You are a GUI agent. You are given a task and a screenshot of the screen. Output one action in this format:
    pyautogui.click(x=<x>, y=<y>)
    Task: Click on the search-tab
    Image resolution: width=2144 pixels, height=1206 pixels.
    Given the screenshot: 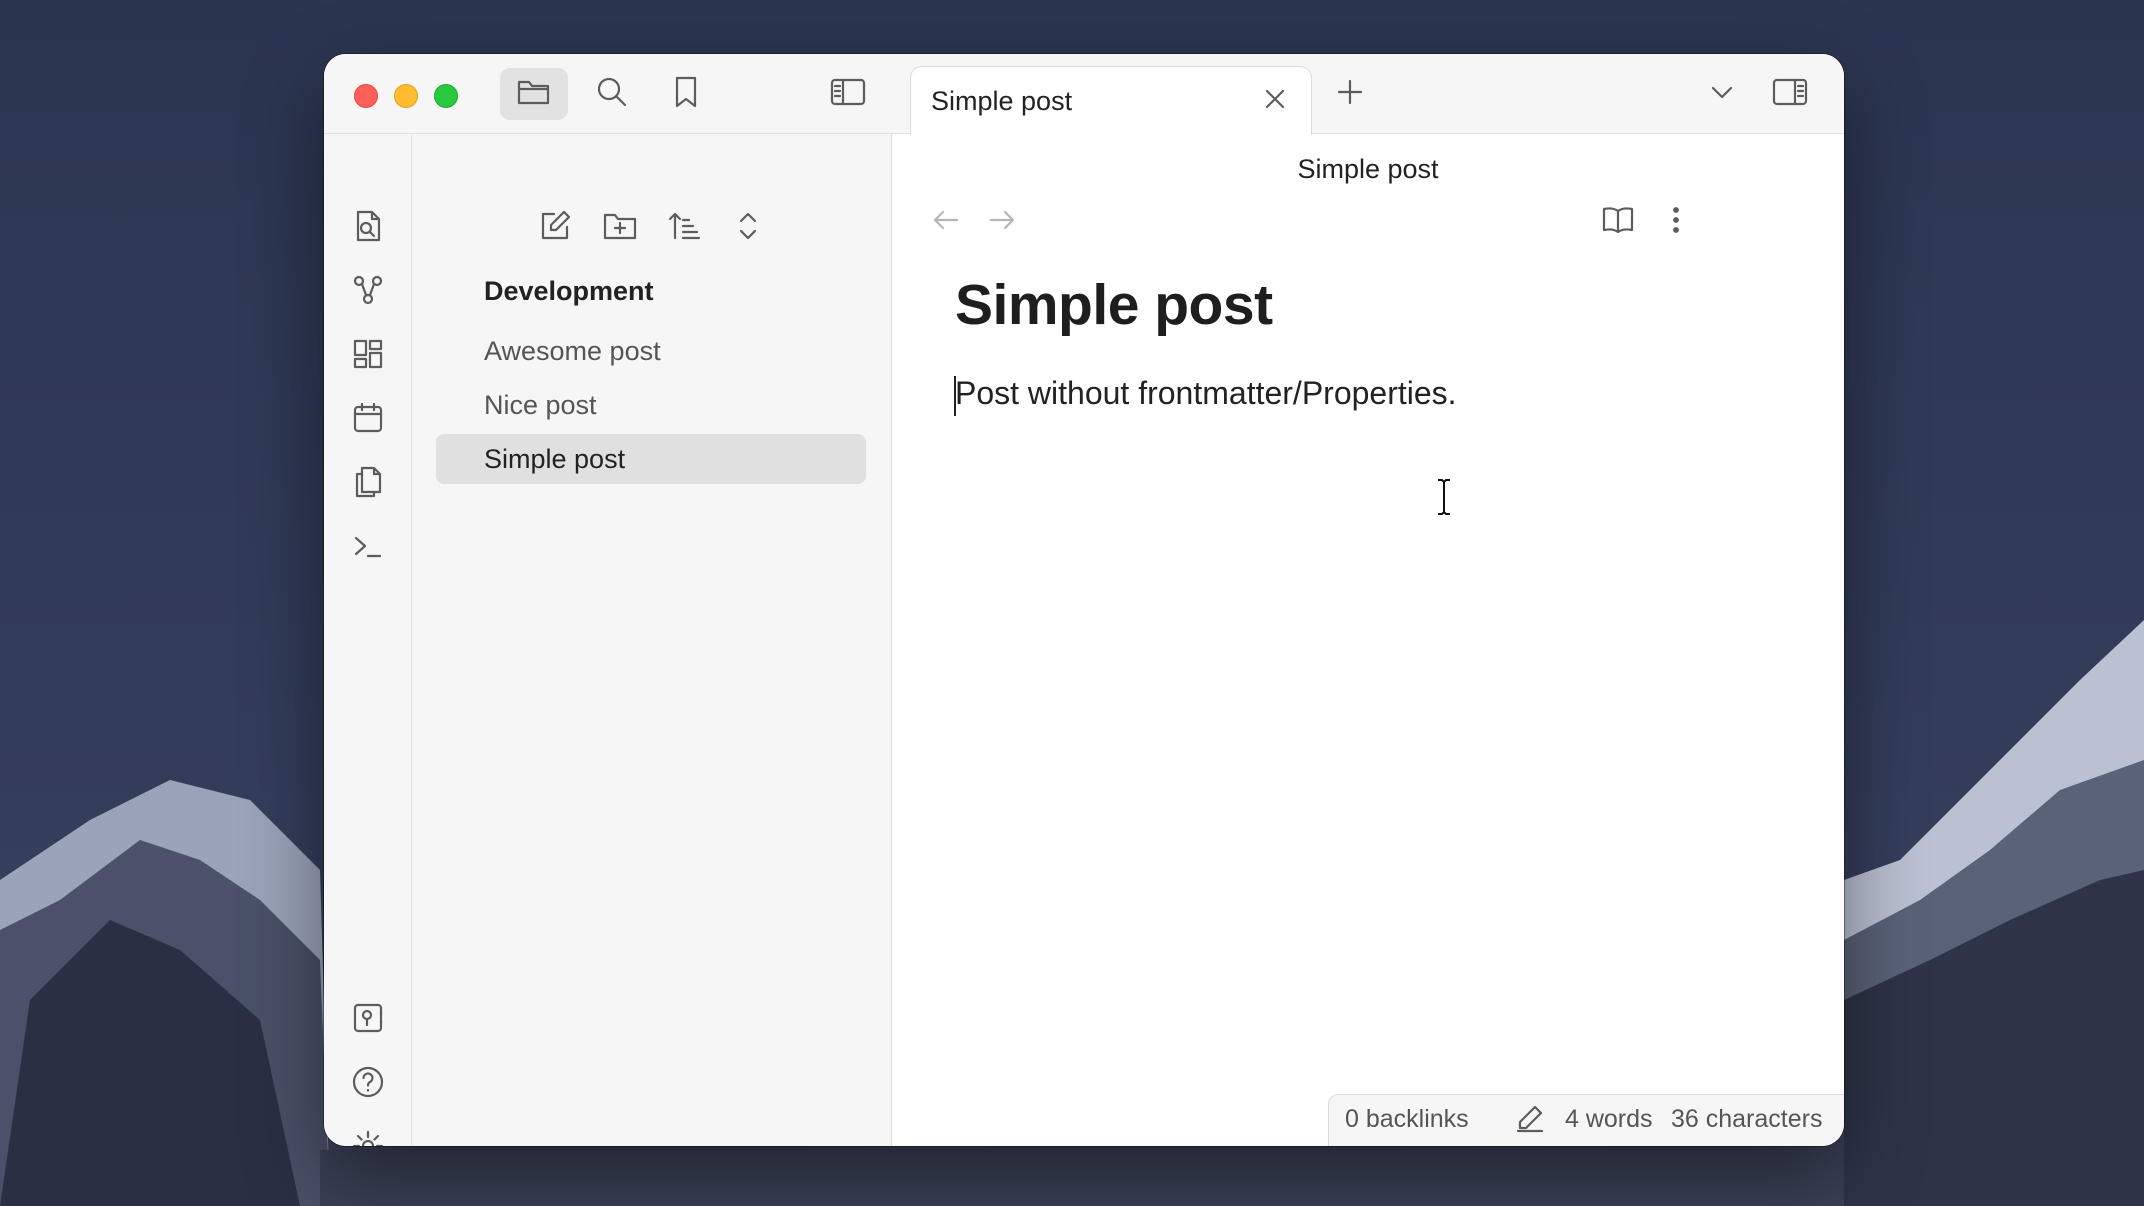 What is the action you would take?
    pyautogui.click(x=612, y=94)
    